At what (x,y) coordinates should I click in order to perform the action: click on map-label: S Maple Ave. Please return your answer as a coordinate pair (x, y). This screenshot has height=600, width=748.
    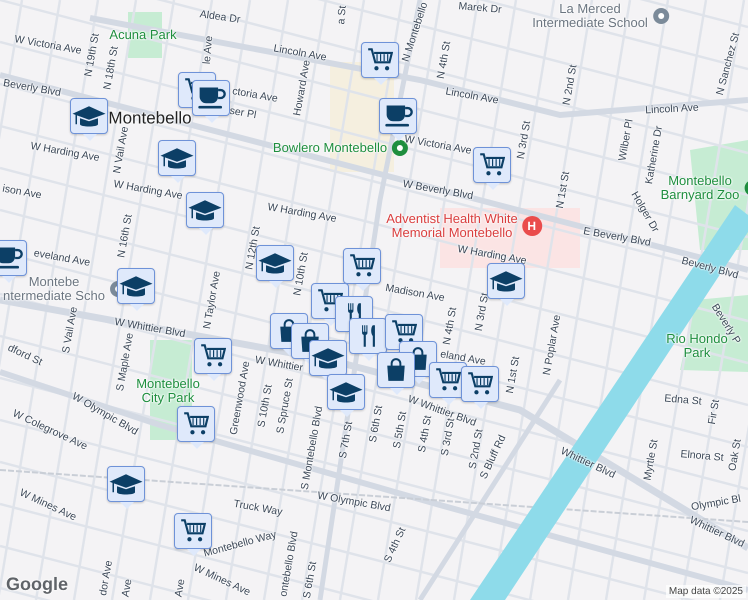
    Looking at the image, I should click on (125, 362).